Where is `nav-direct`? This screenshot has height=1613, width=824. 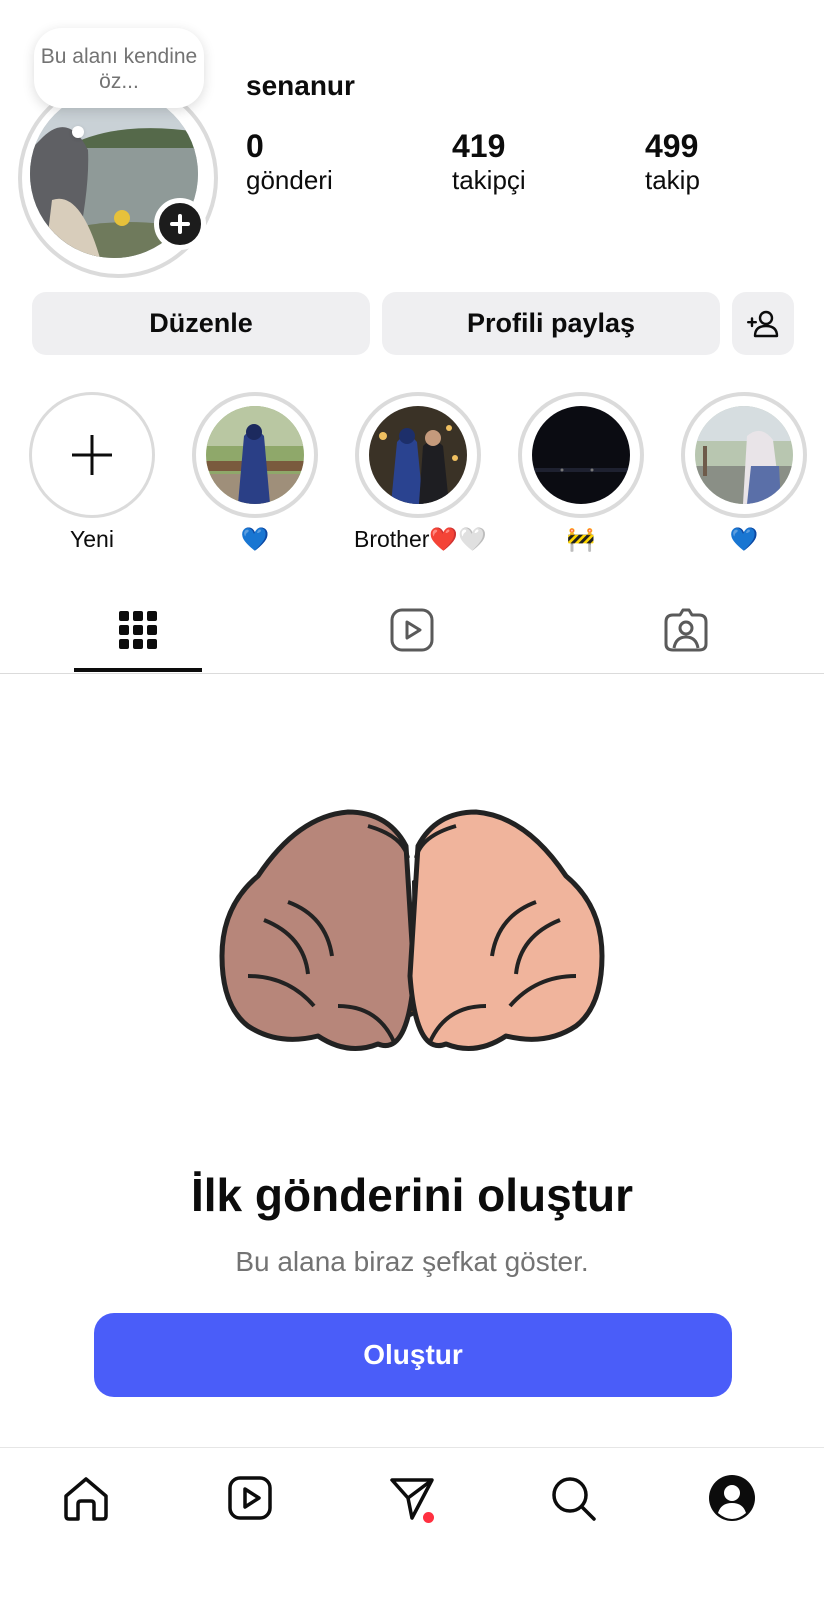 nav-direct is located at coordinates (412, 1498).